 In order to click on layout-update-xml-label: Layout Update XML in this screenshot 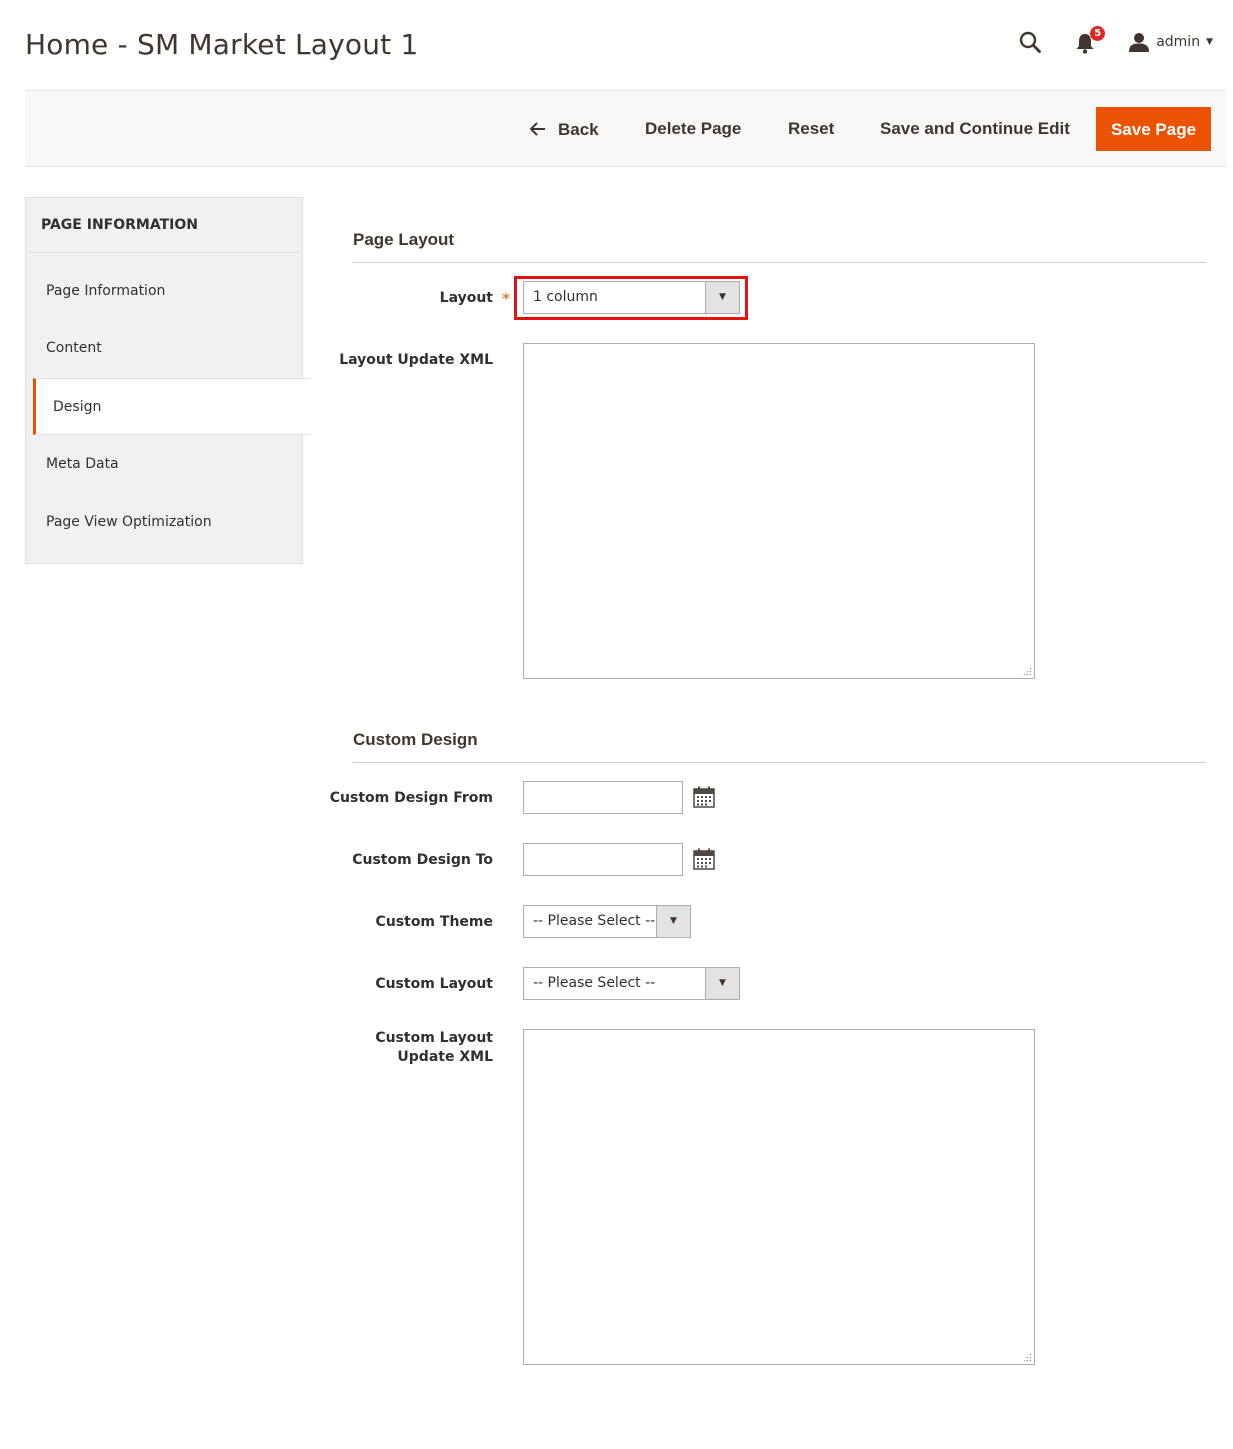, I will do `click(416, 360)`.